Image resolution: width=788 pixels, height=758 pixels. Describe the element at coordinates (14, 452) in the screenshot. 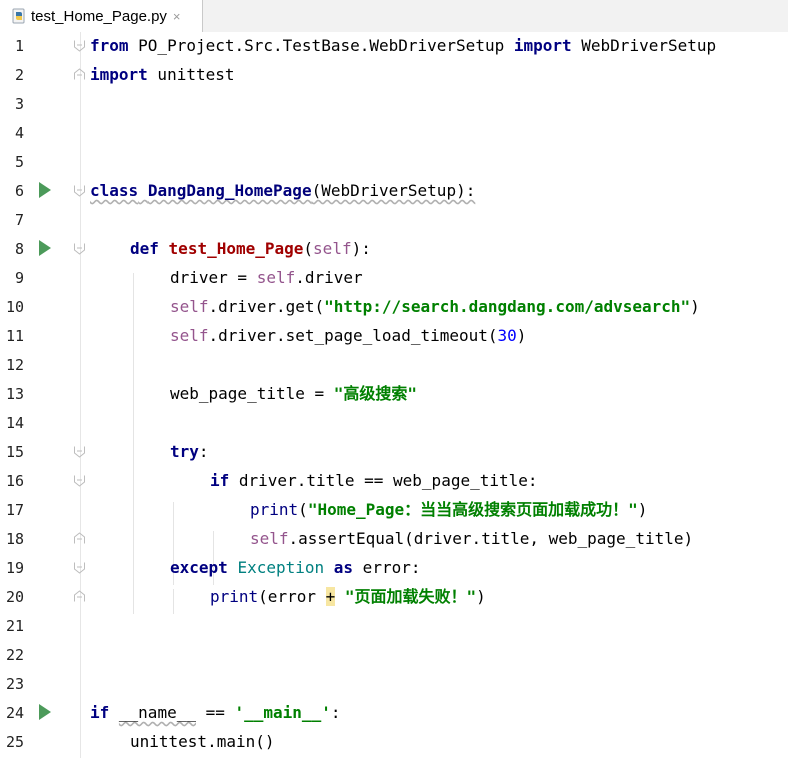

I see `line-number: 15` at that location.